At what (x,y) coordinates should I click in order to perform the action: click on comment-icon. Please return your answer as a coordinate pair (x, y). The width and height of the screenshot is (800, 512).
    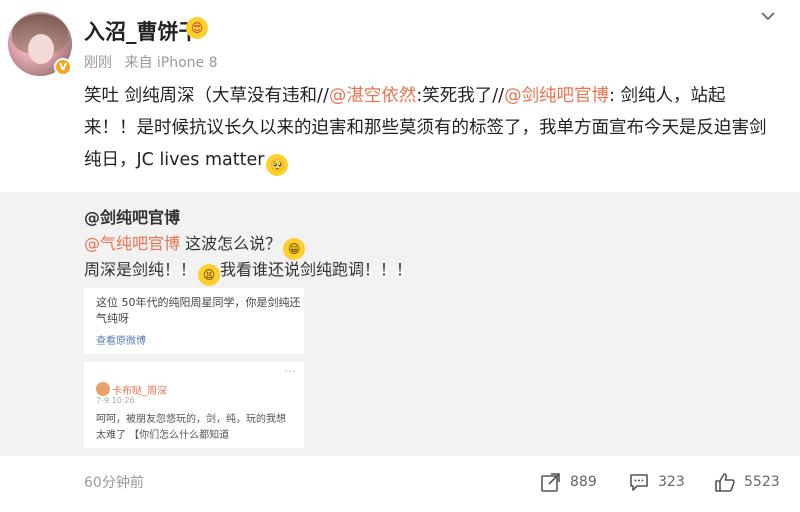
    Looking at the image, I should click on (639, 482).